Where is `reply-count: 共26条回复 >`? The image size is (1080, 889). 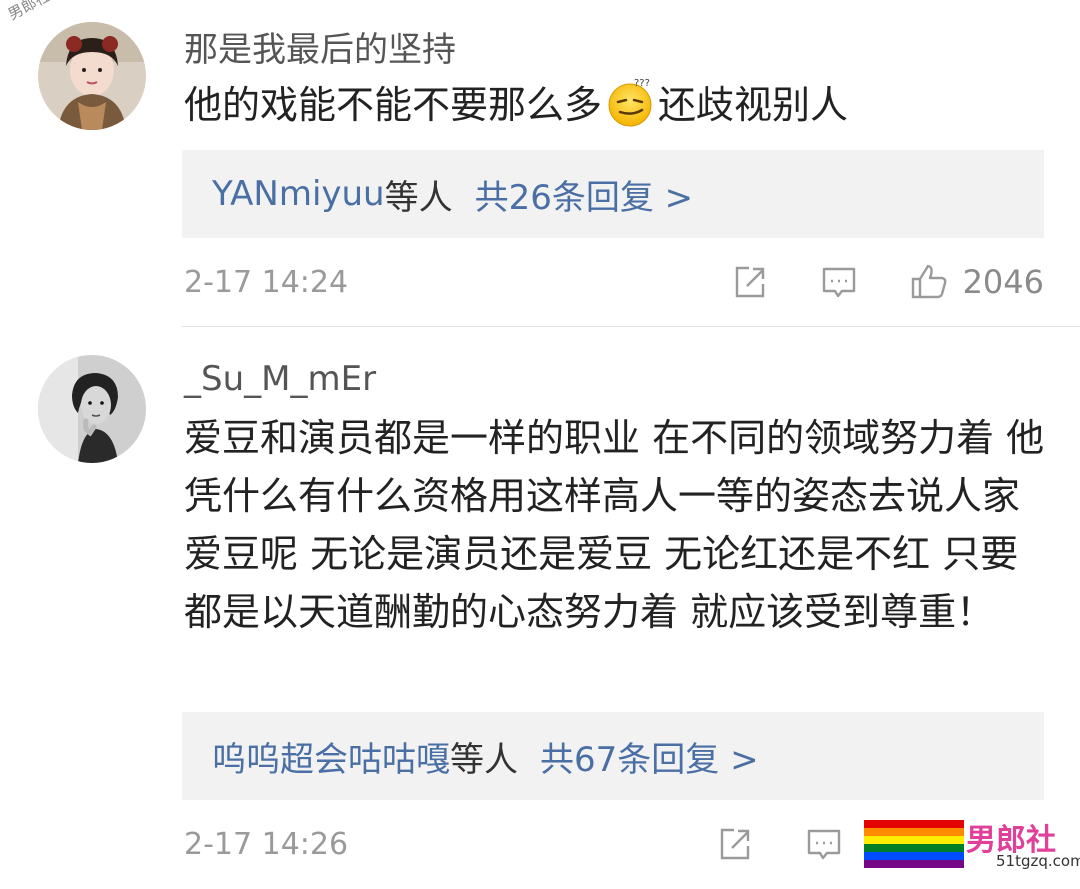 reply-count: 共26条回复 > is located at coordinates (584, 197).